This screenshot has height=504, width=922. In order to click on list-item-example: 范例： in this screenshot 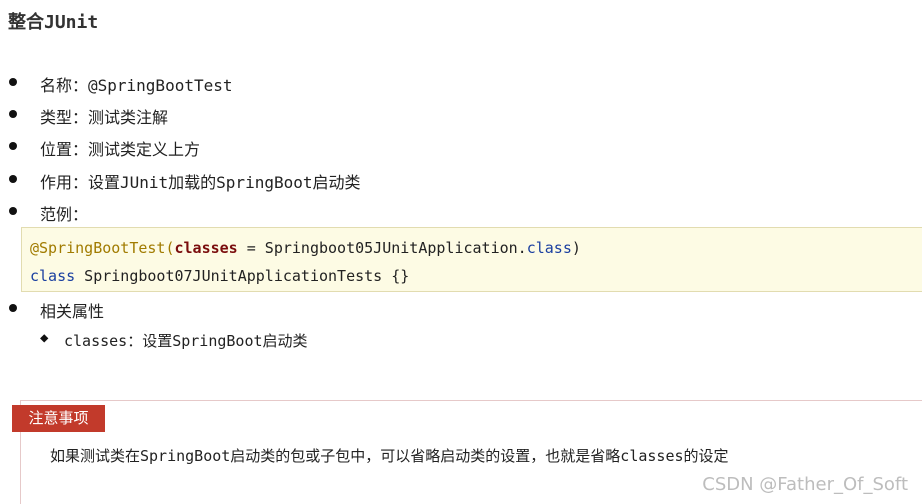, I will do `click(64, 214)`.